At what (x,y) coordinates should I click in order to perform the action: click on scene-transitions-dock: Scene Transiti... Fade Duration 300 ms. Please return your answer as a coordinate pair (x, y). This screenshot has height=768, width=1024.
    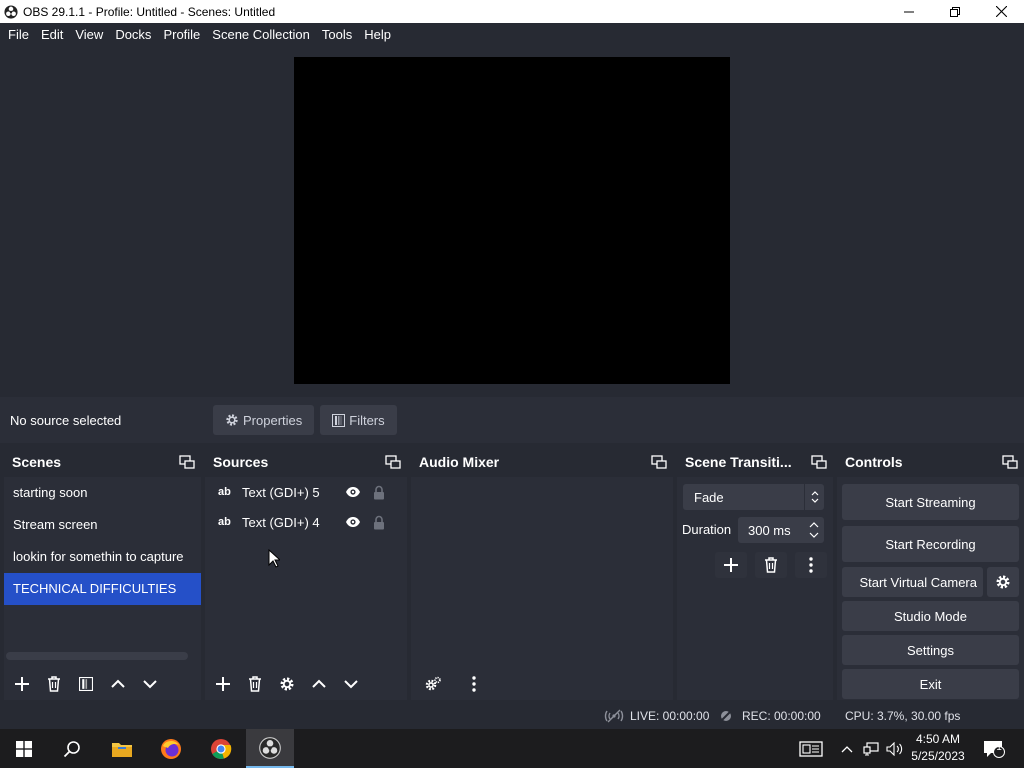
    Looking at the image, I should click on (755, 573).